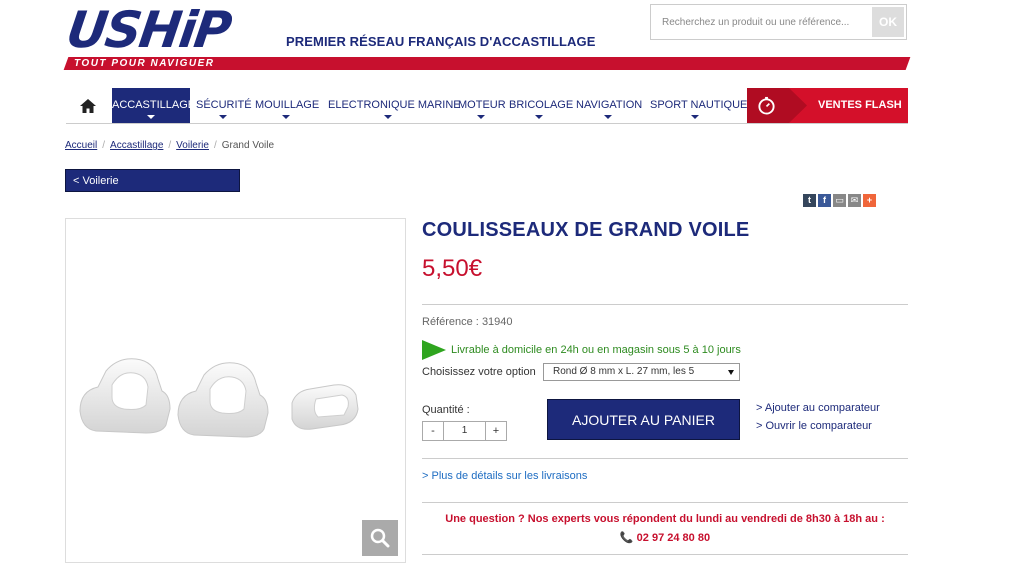  What do you see at coordinates (824, 200) in the screenshot?
I see `facebook-icon: f` at bounding box center [824, 200].